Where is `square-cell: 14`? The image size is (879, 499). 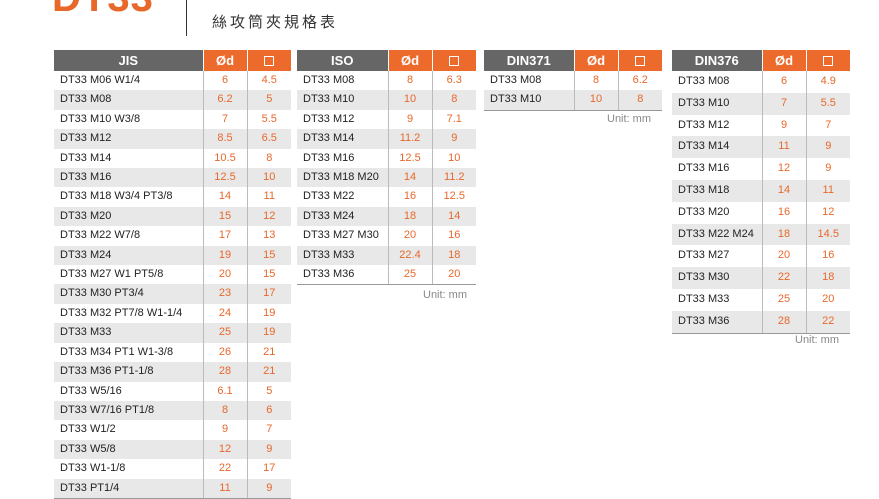 square-cell: 14 is located at coordinates (454, 216).